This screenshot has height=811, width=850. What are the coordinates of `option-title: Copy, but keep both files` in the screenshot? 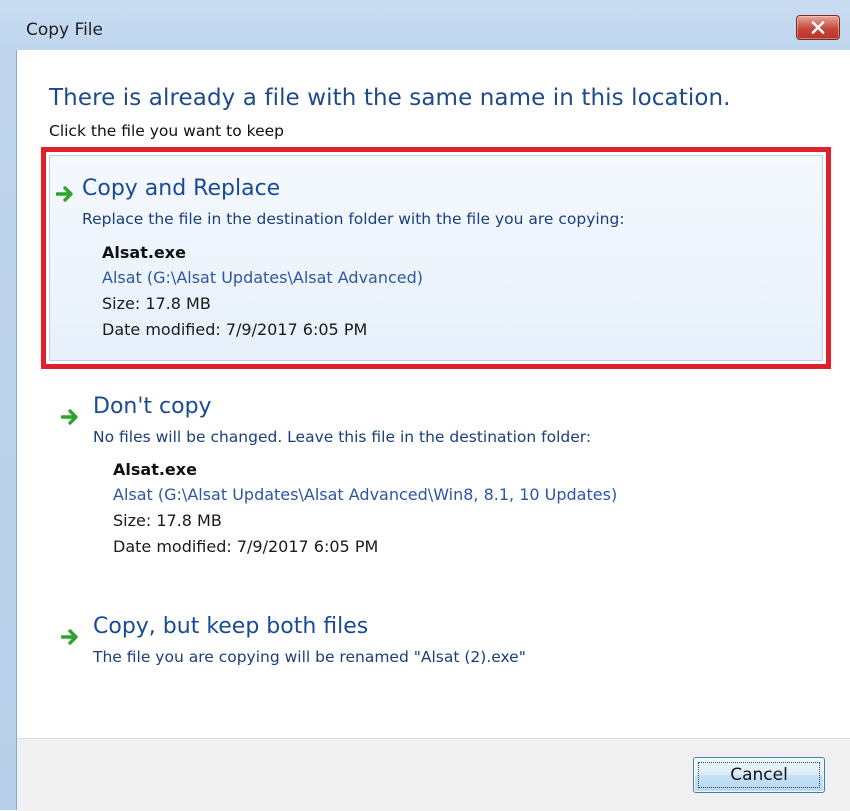 It's located at (231, 626).